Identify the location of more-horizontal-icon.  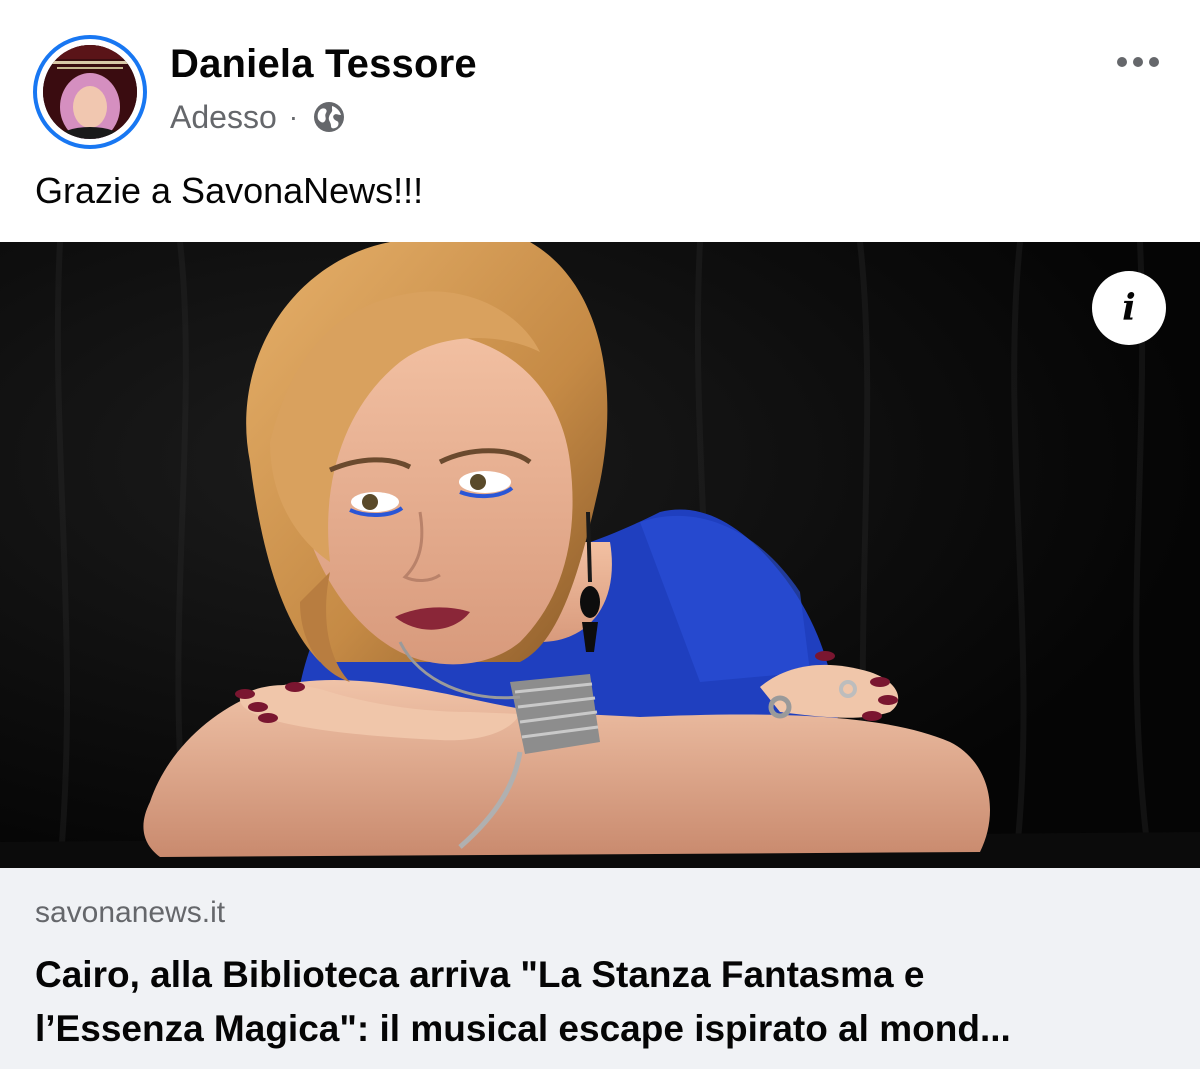
(1138, 62).